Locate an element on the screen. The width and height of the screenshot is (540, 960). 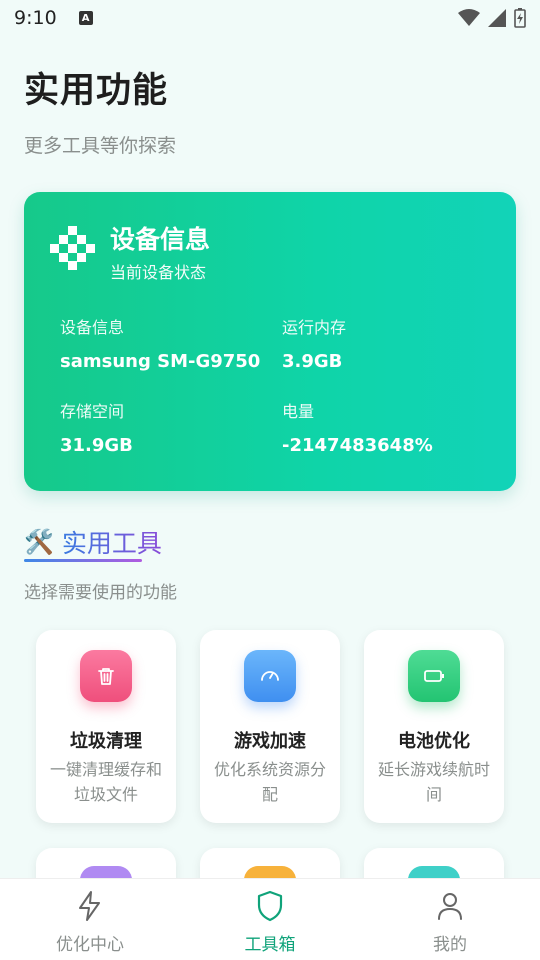
tool-card-junk-clean: 垃圾清理 一键清理缓存和垃圾文件 is located at coordinates (106, 726).